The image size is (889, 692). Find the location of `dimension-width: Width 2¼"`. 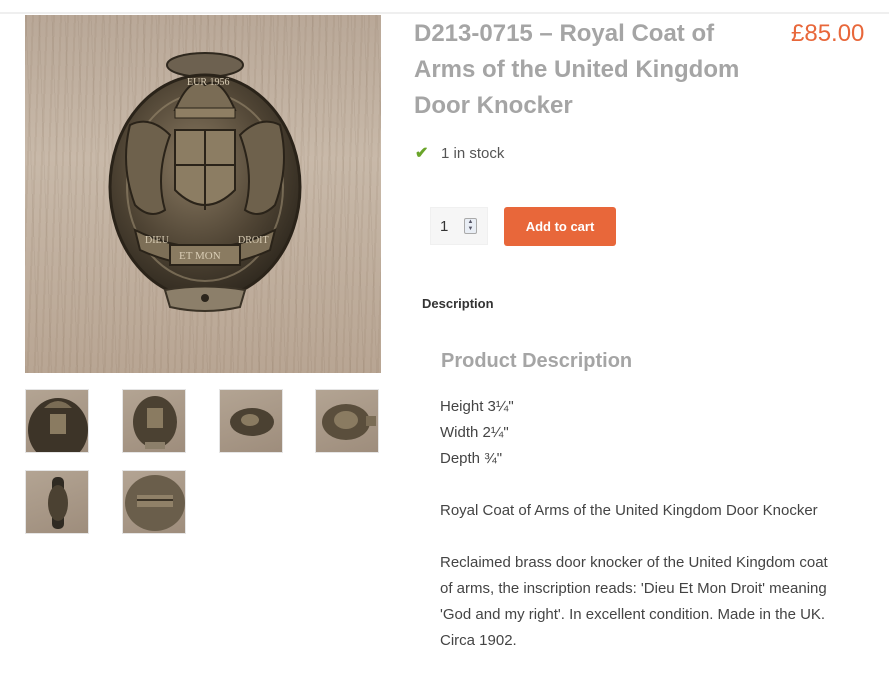

dimension-width: Width 2¼" is located at coordinates (474, 432).